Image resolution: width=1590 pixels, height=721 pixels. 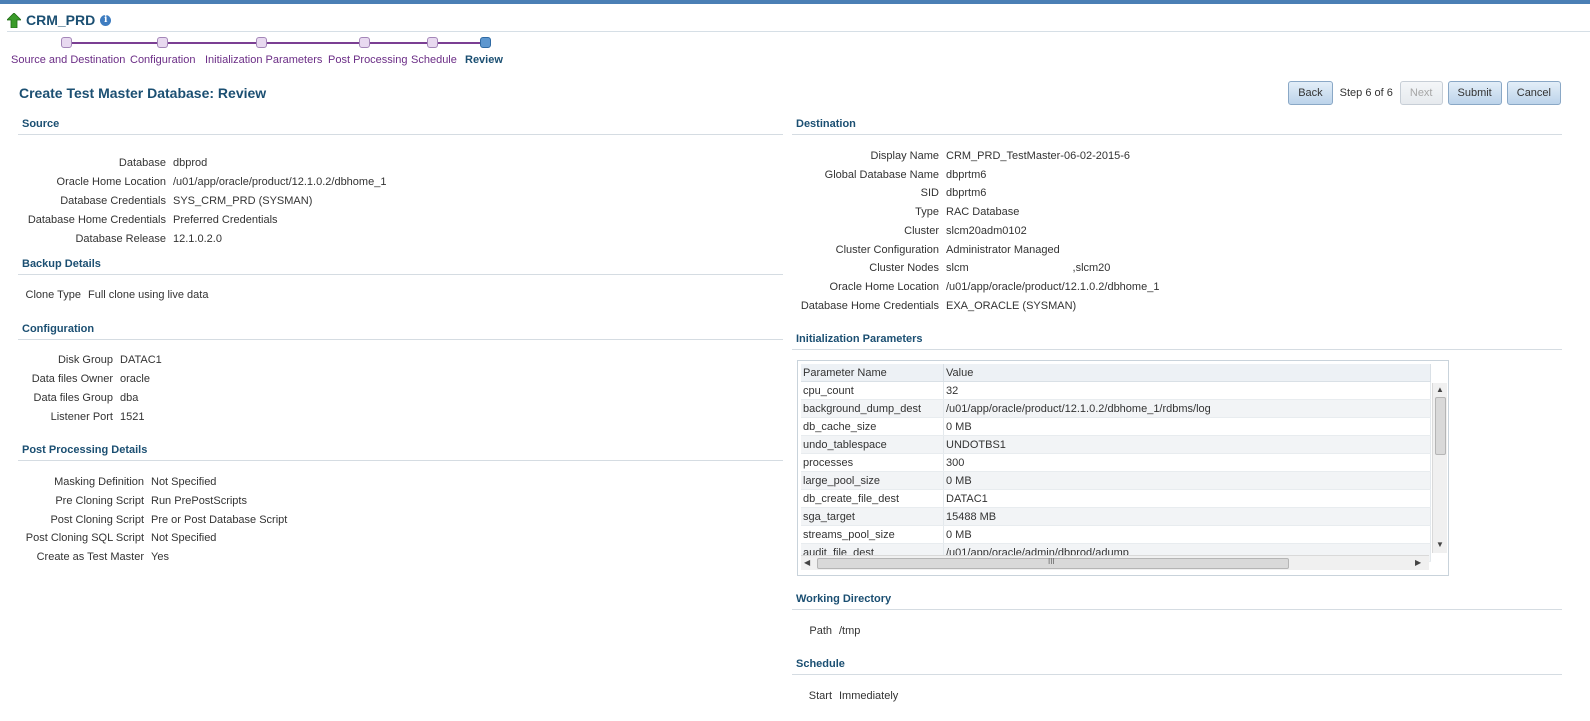 What do you see at coordinates (400, 331) in the screenshot?
I see `configuration-heading: Configuration` at bounding box center [400, 331].